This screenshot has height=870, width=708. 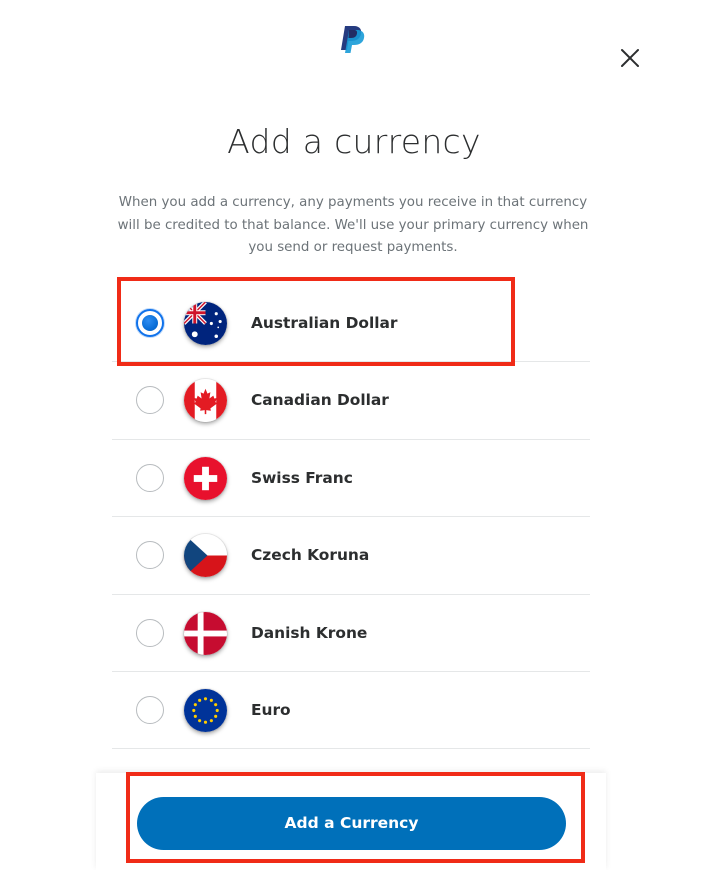 I want to click on australia-flag-icon, so click(x=205, y=323).